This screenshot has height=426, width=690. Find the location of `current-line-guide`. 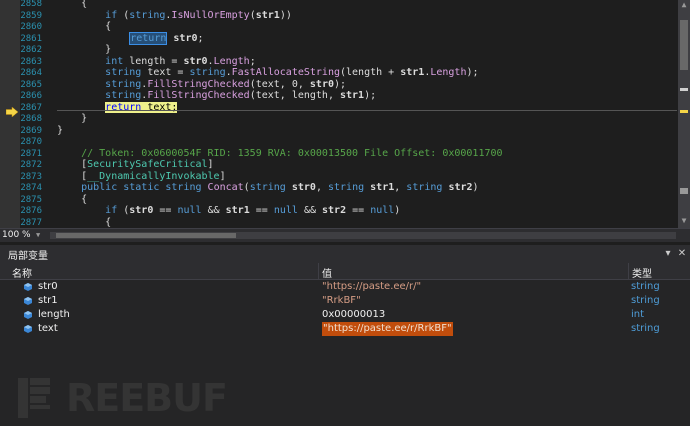

current-line-guide is located at coordinates (367, 110).